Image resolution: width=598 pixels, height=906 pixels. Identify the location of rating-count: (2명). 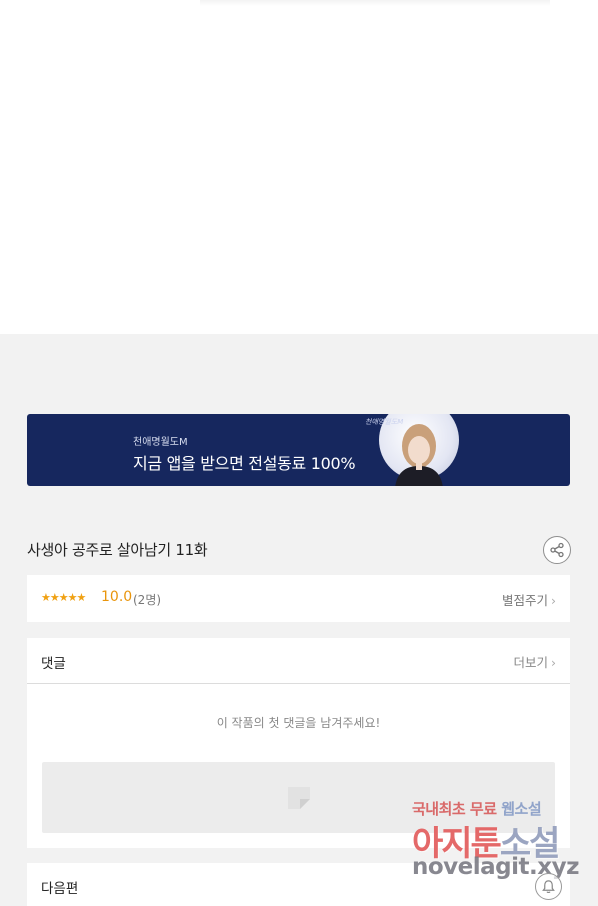
(147, 600).